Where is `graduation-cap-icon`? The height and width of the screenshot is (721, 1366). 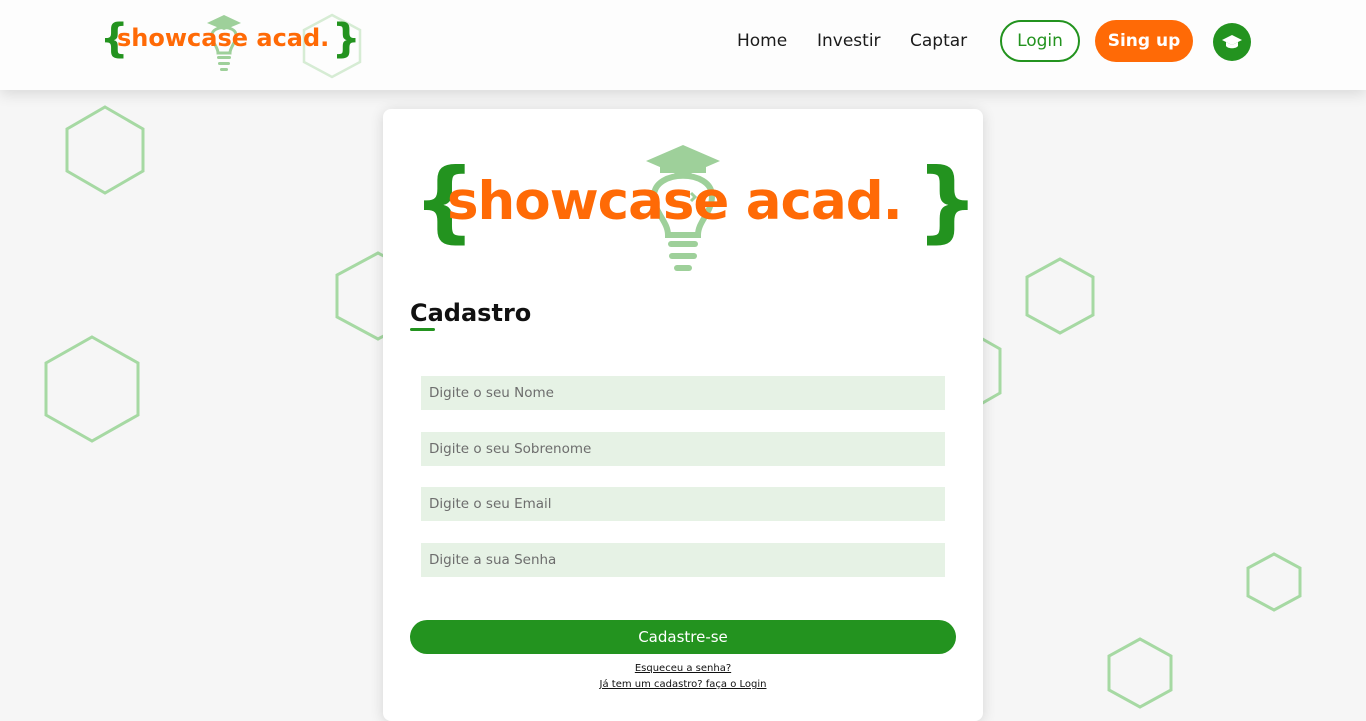 graduation-cap-icon is located at coordinates (1232, 42).